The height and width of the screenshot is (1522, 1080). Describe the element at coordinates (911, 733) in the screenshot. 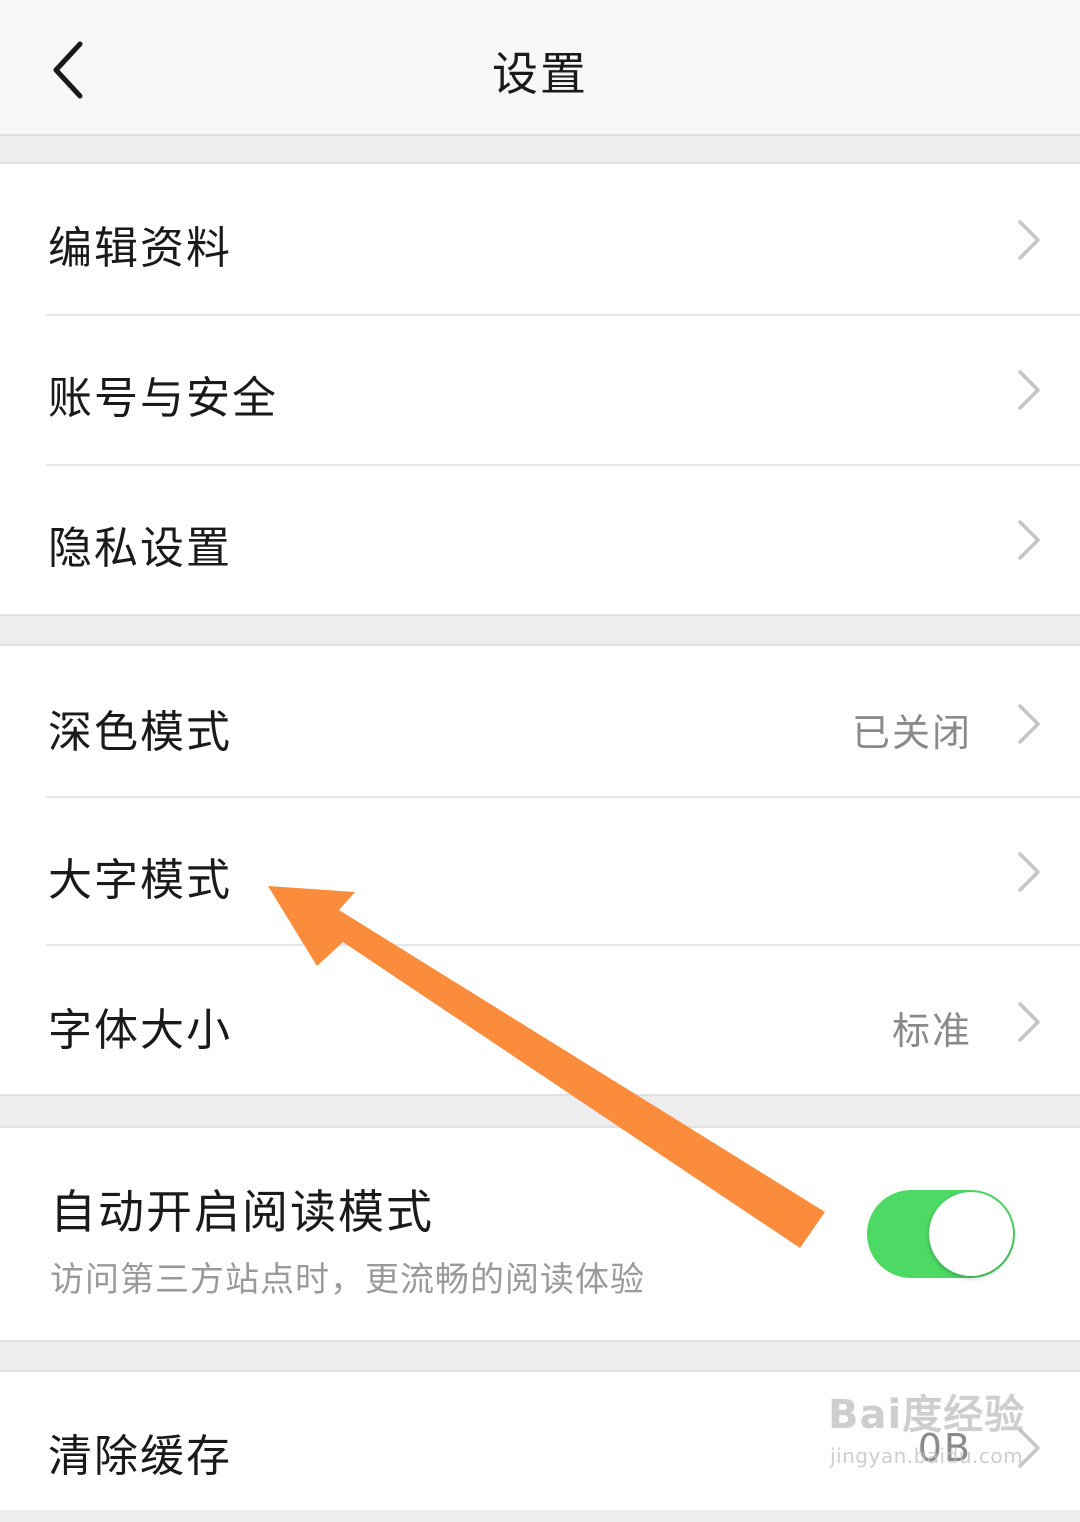

I see `dark-mode-value: 已关闭` at that location.